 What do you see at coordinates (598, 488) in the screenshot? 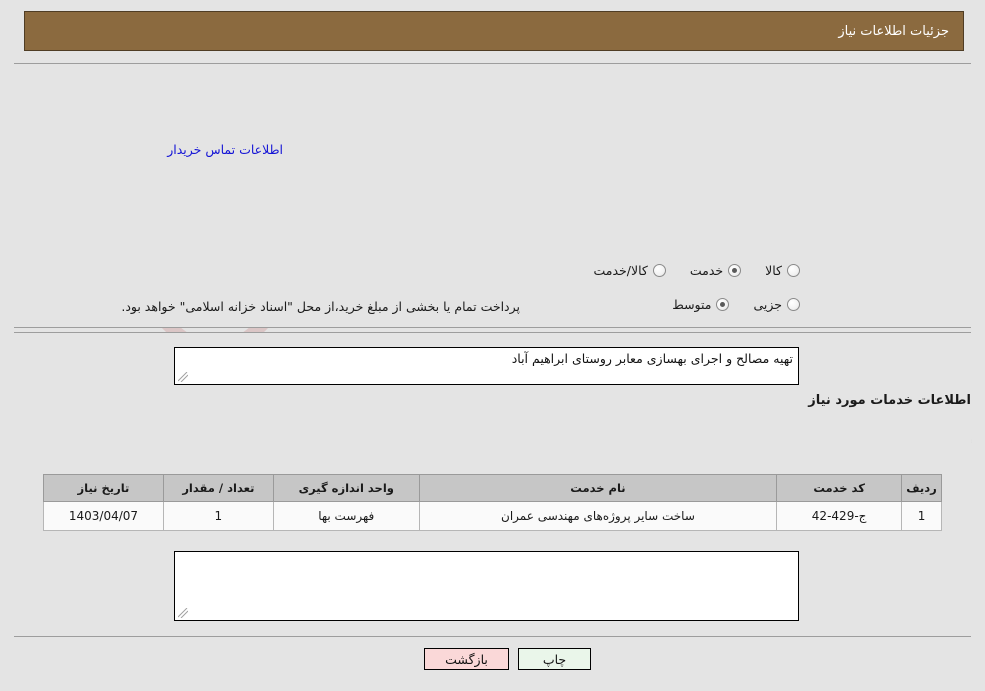
I see `th-name: نام خدمت` at bounding box center [598, 488].